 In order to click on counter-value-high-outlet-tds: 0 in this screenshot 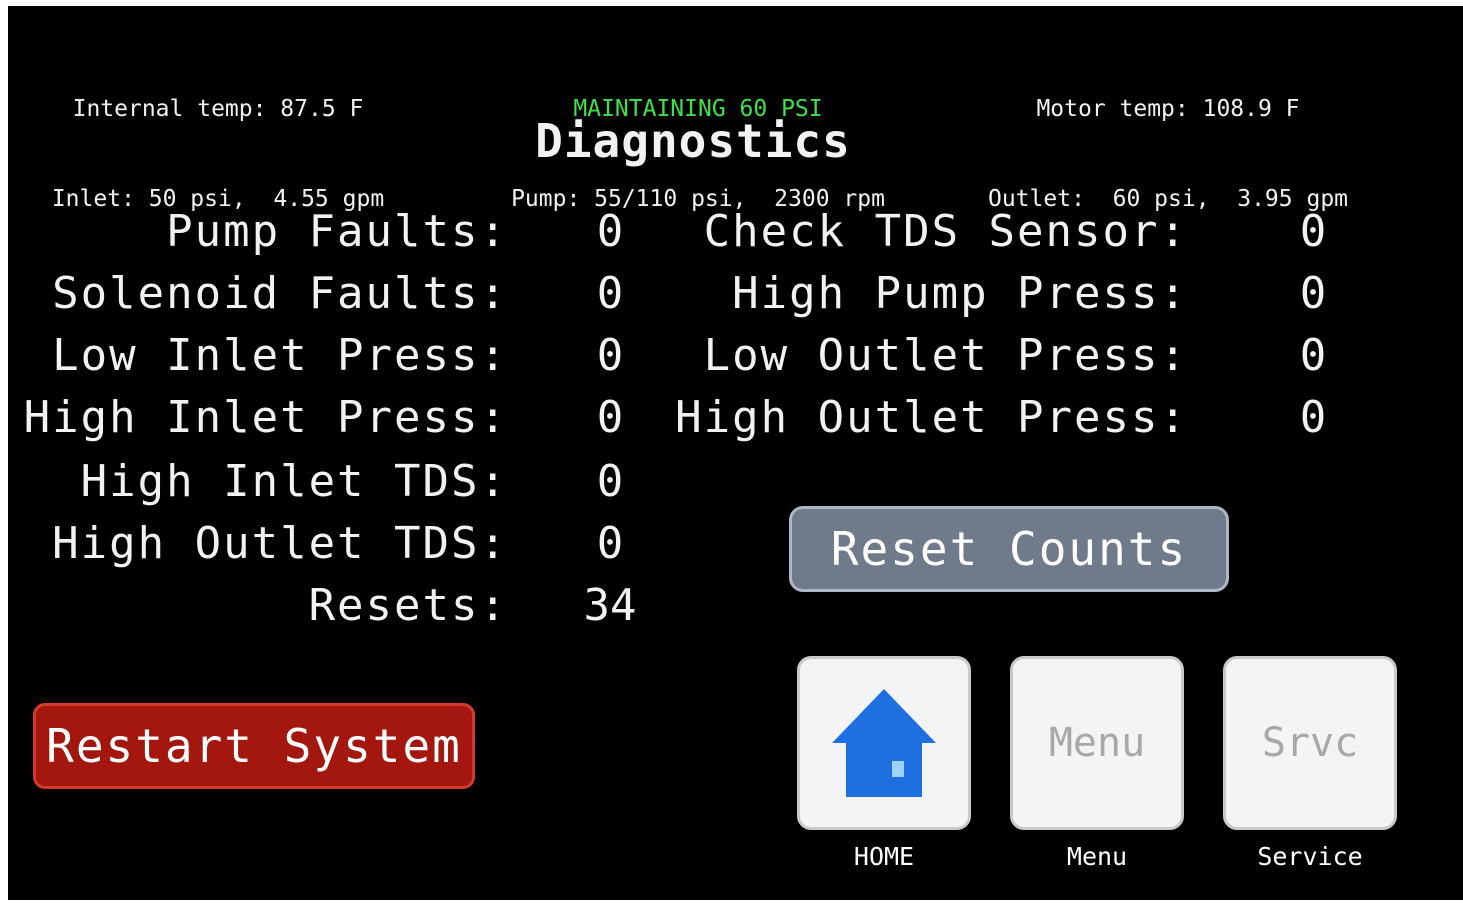, I will do `click(610, 543)`.